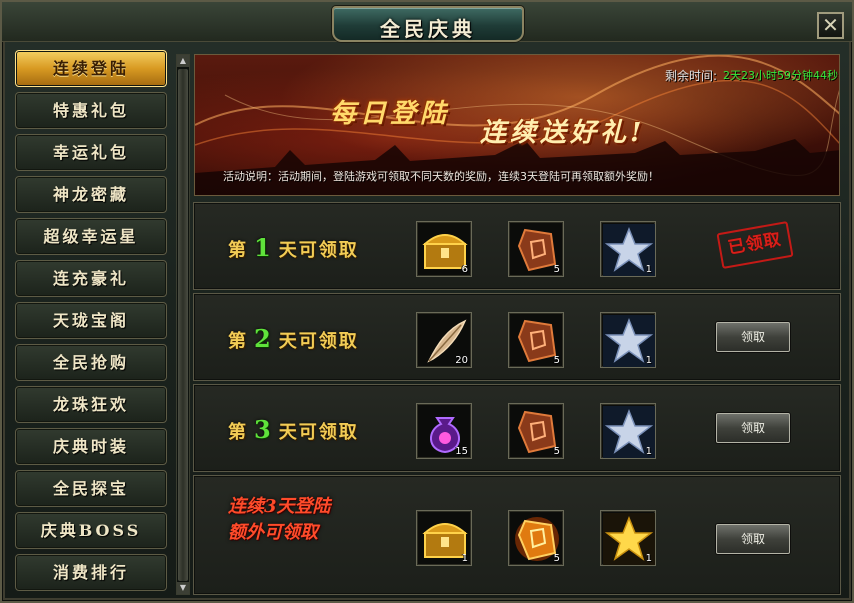  I want to click on sidebar-item-label: 消费排行, so click(90, 572).